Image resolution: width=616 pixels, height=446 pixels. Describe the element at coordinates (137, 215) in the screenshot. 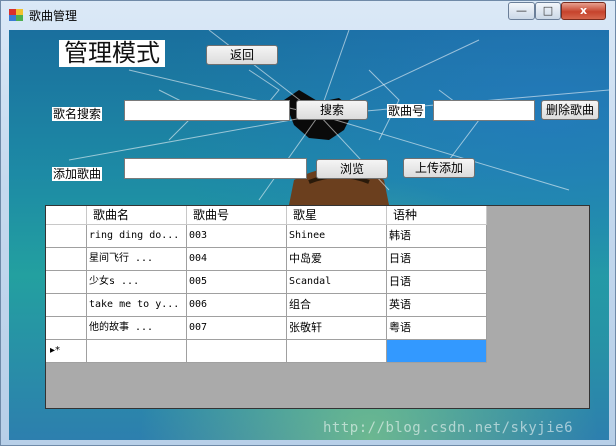

I see `column-header-song-name: 歌曲名` at that location.